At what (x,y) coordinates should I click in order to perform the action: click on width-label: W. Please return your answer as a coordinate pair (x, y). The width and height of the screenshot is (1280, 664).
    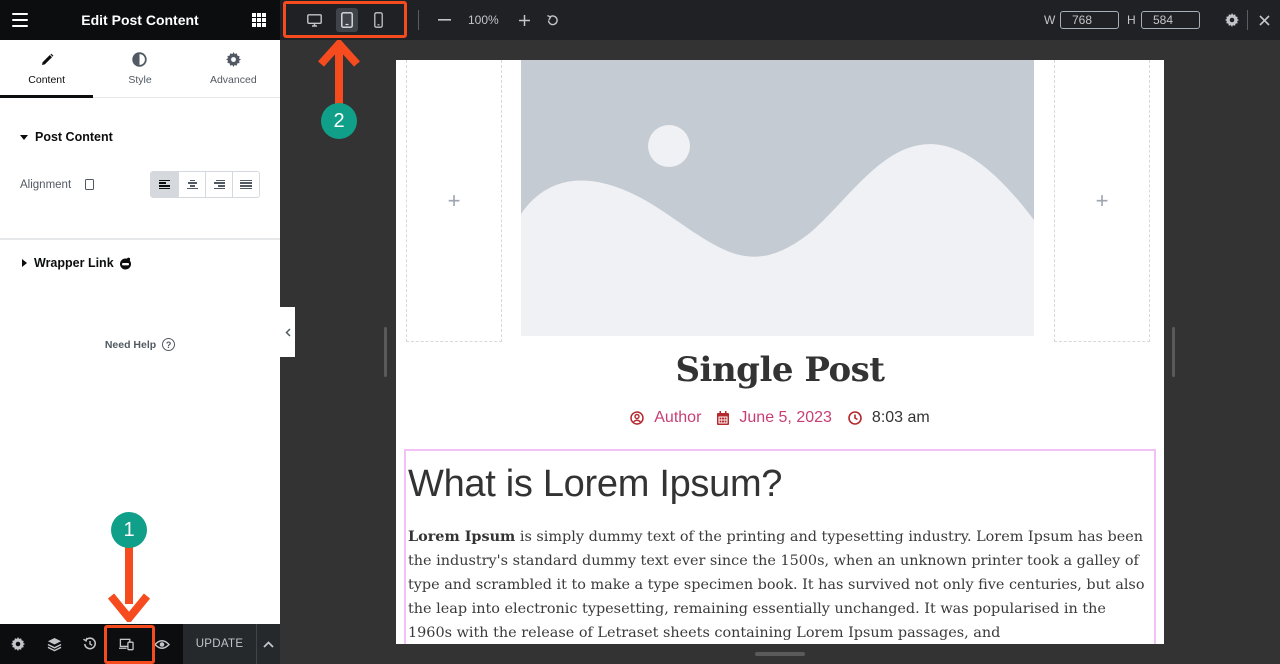
    Looking at the image, I should click on (1050, 20).